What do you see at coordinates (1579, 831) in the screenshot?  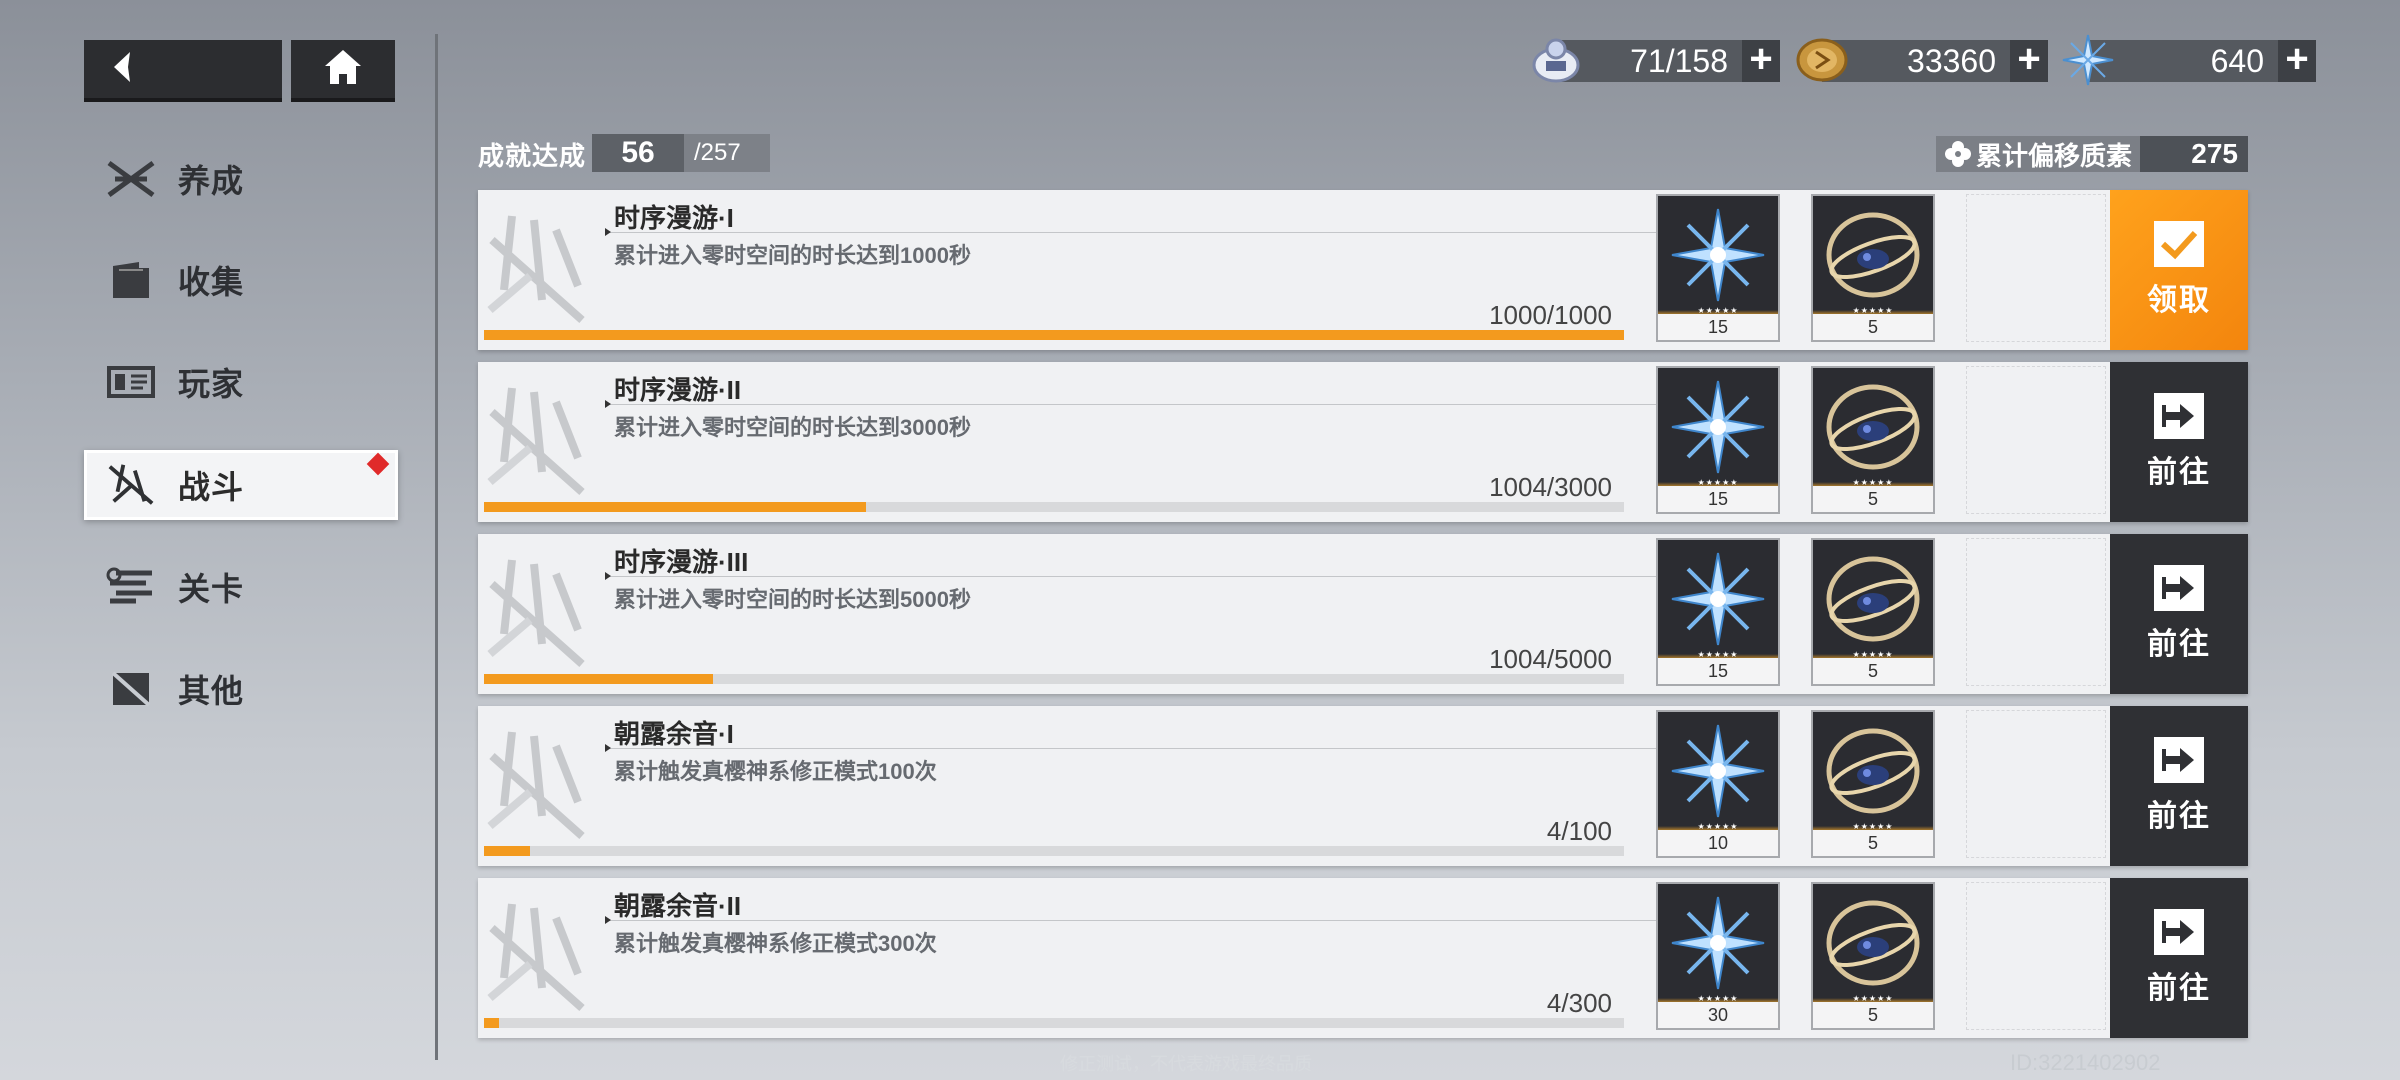 I see `progress-text: 4/100` at bounding box center [1579, 831].